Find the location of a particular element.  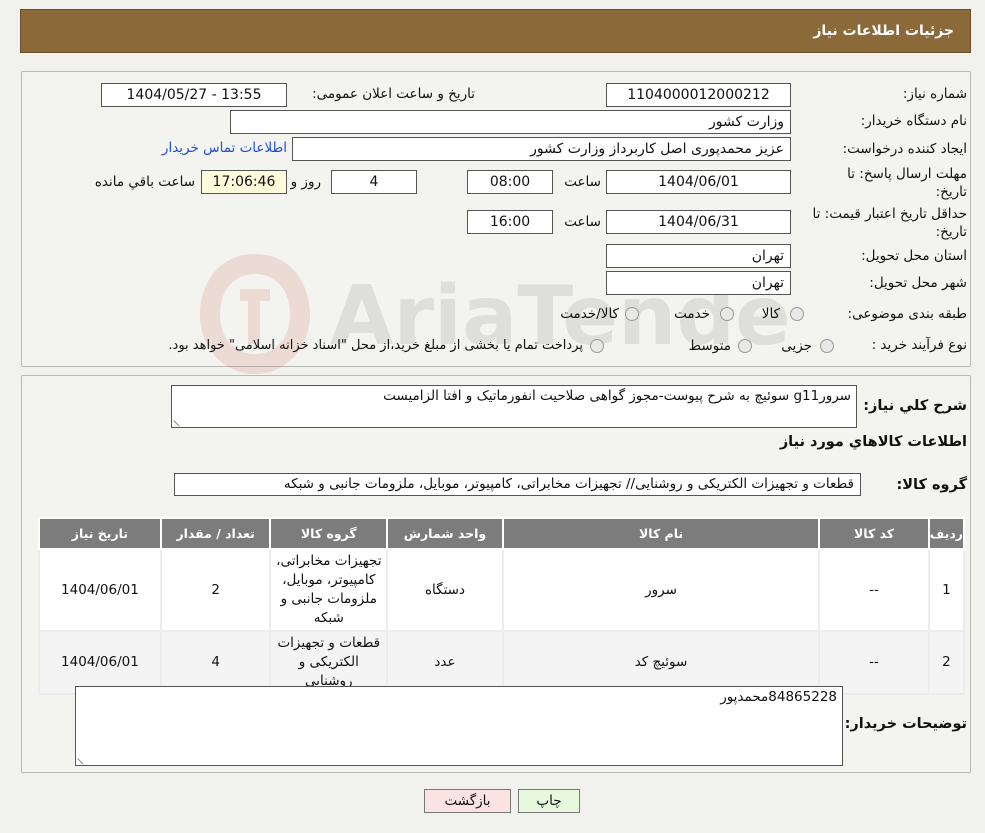

cell-row: 2 is located at coordinates (946, 662).